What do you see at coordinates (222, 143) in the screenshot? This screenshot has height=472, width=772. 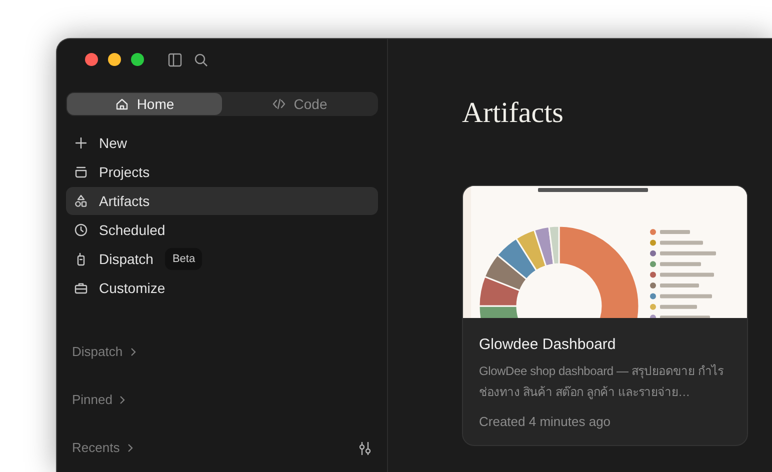 I see `nav-item: New` at bounding box center [222, 143].